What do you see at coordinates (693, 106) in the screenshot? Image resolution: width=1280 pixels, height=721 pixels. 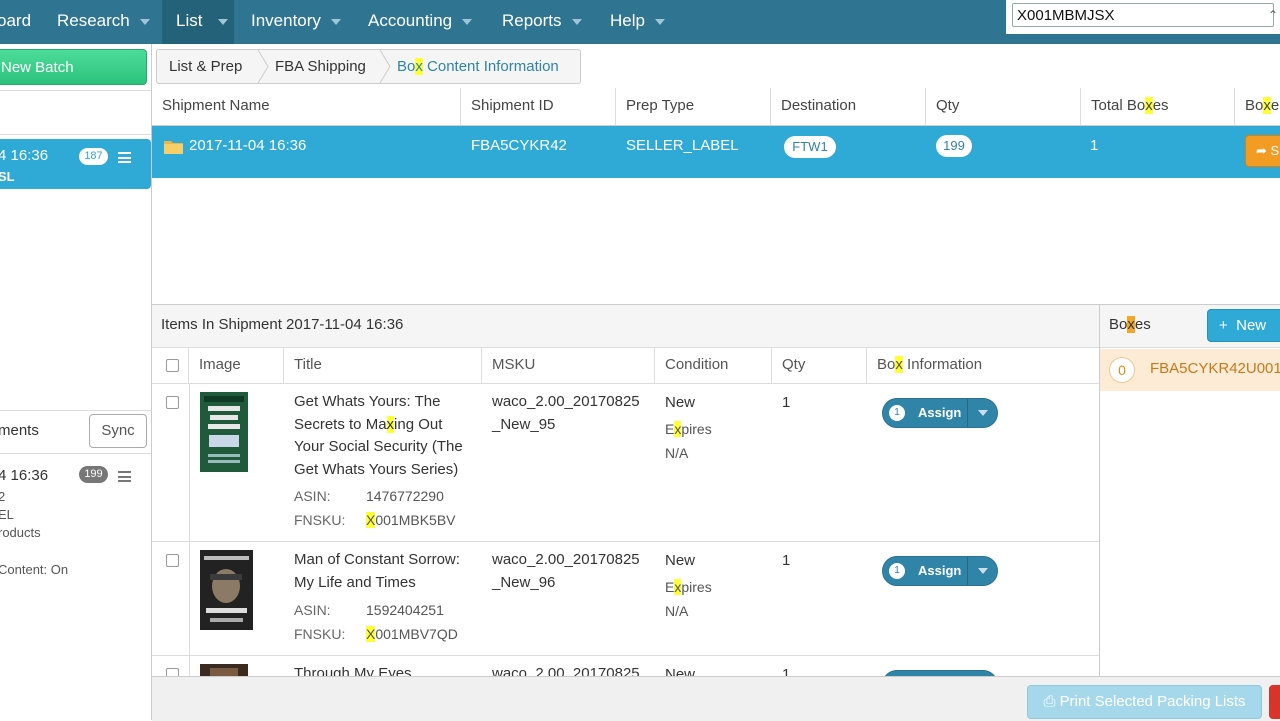 I see `col-prep-type: Prep Type` at bounding box center [693, 106].